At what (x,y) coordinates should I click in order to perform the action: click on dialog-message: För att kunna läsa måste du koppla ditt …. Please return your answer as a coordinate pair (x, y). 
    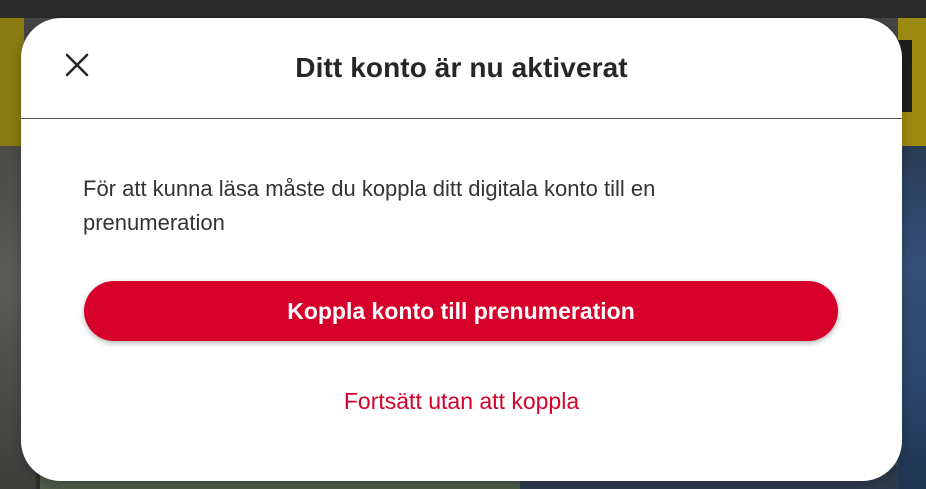
    Looking at the image, I should click on (369, 205).